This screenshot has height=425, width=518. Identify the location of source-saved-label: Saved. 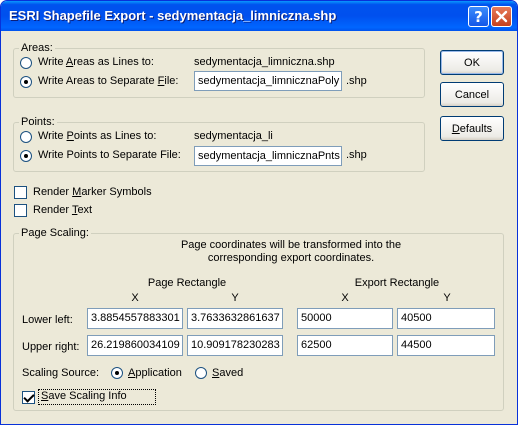
(227, 373).